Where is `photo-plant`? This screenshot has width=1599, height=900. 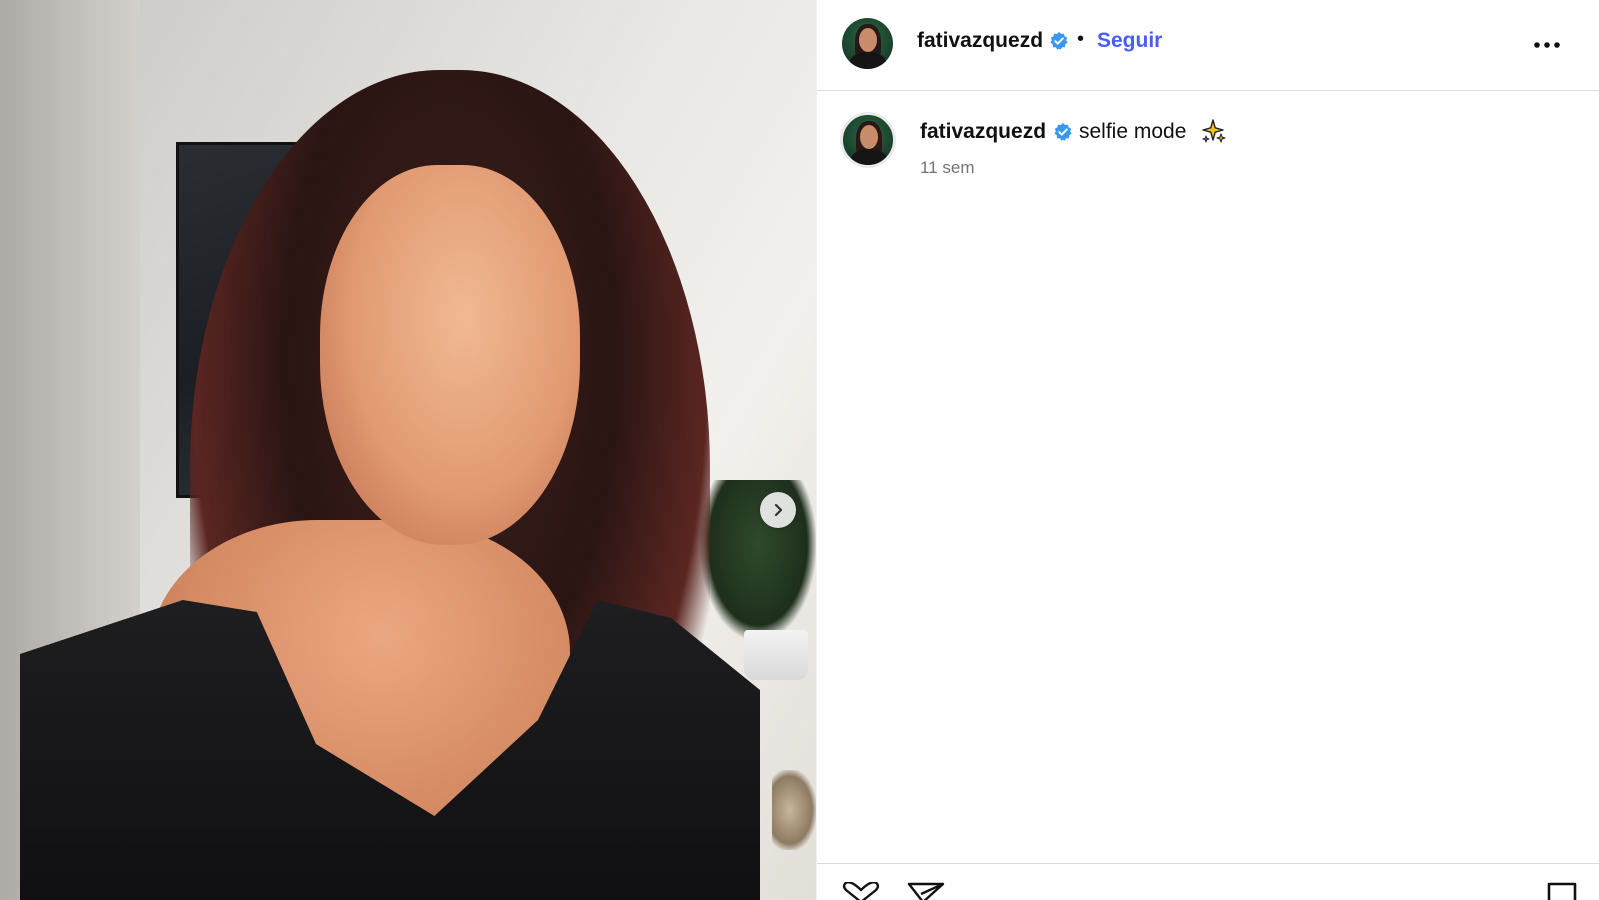 photo-plant is located at coordinates (758, 560).